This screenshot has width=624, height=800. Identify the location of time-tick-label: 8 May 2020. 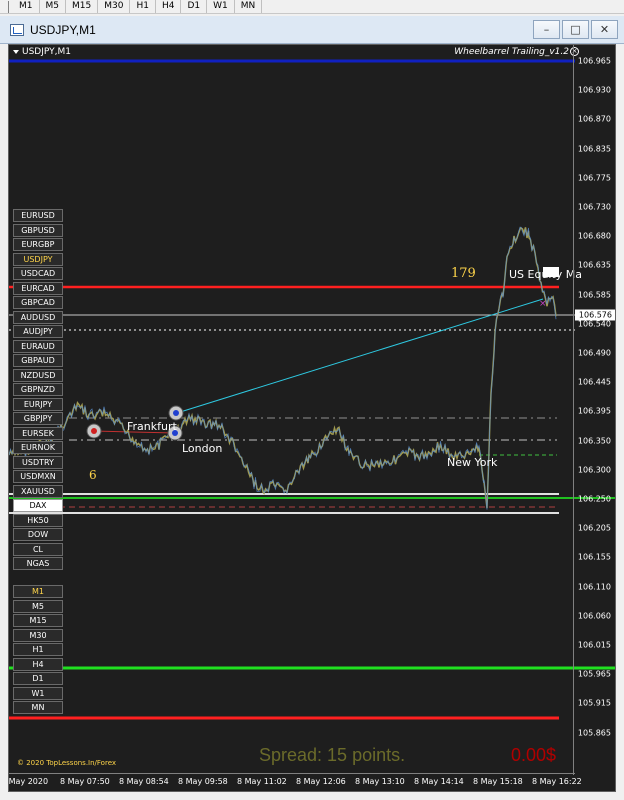
(28, 781).